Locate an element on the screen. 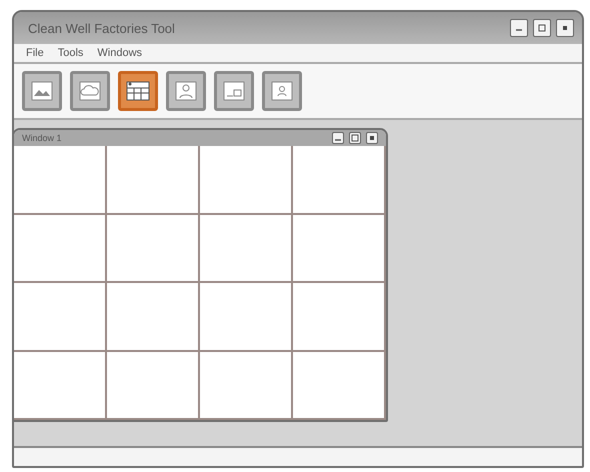 The width and height of the screenshot is (590, 472). window-title: Clean Well Factories Tool is located at coordinates (101, 28).